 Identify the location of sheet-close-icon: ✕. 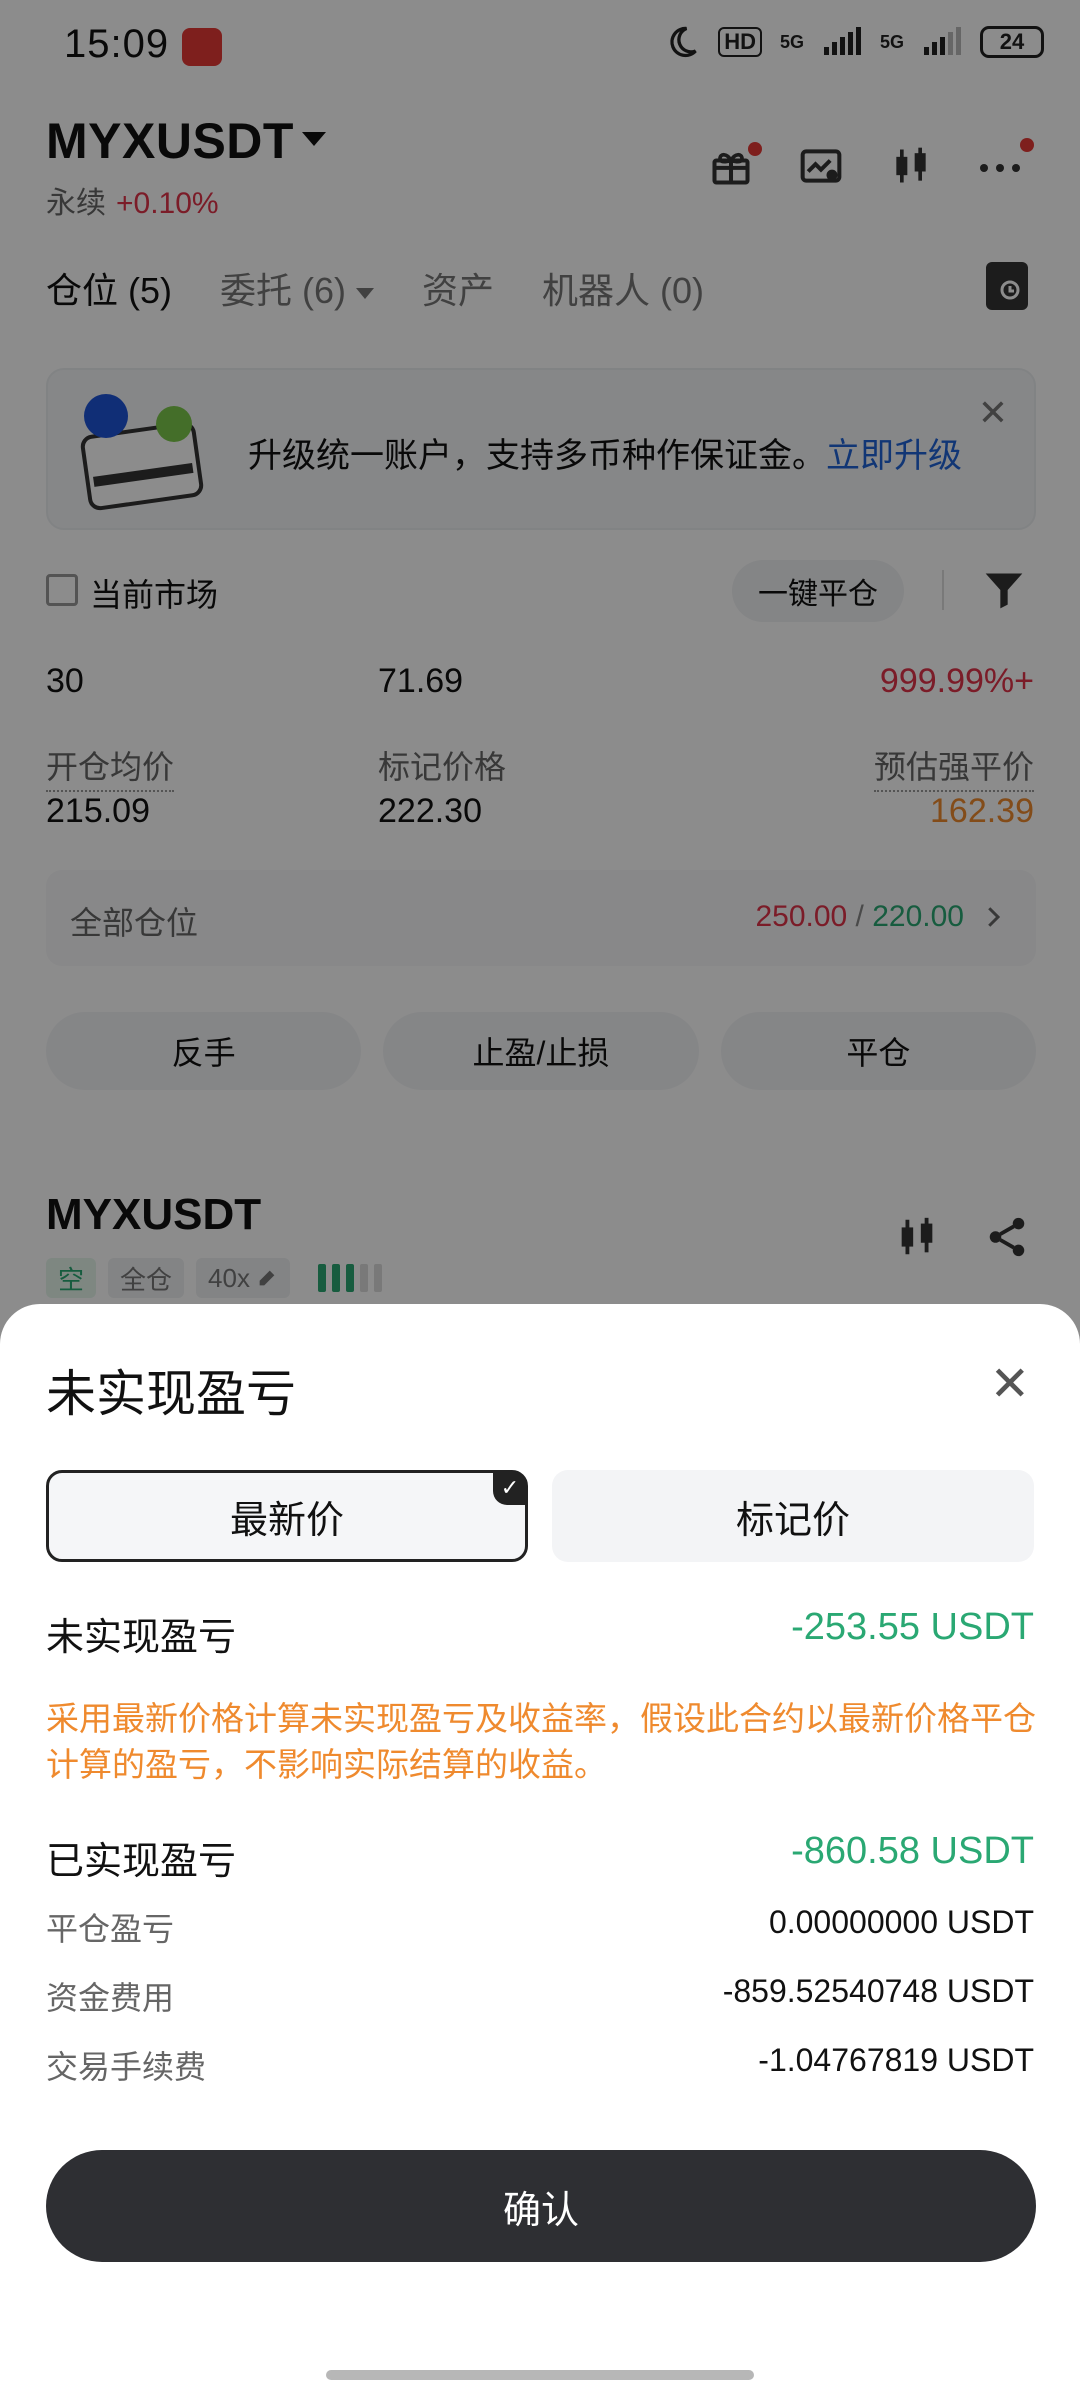
(1010, 1384).